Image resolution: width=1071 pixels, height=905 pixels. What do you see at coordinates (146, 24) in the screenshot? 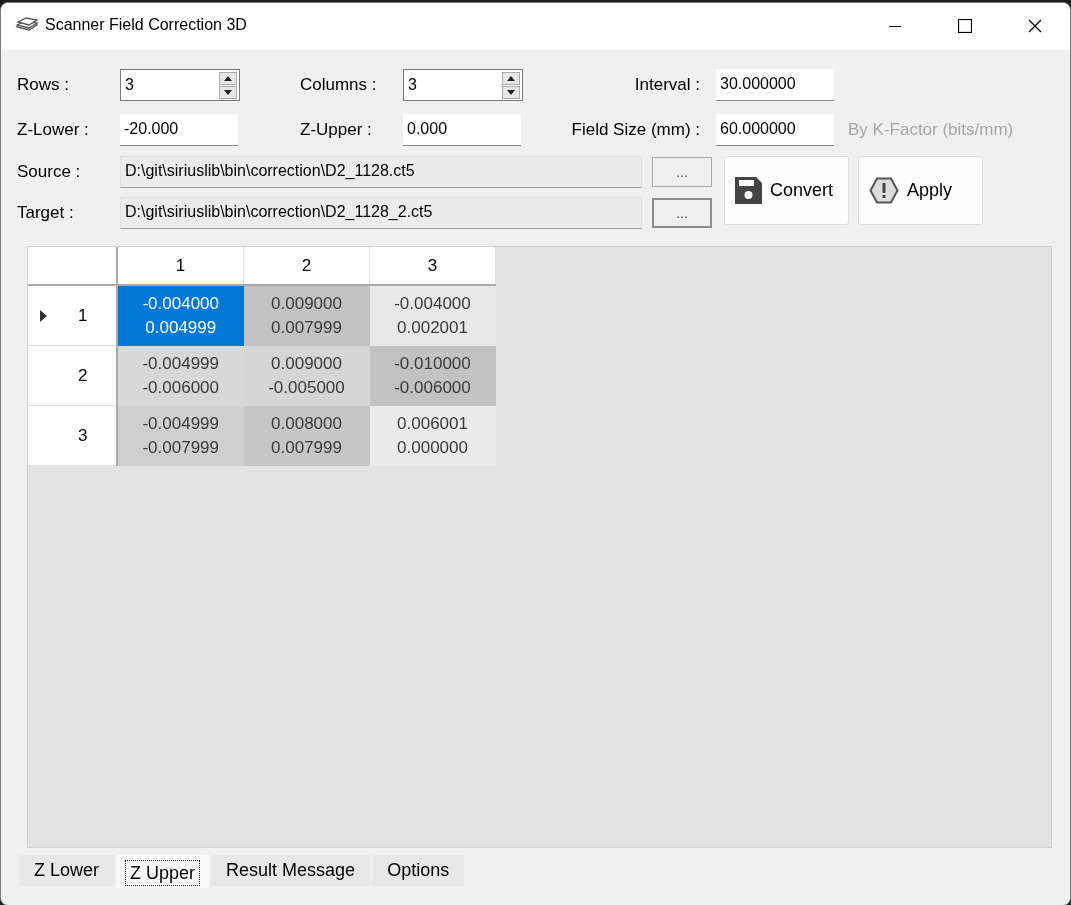
I see `window-title: Scanner Field Correction 3D` at bounding box center [146, 24].